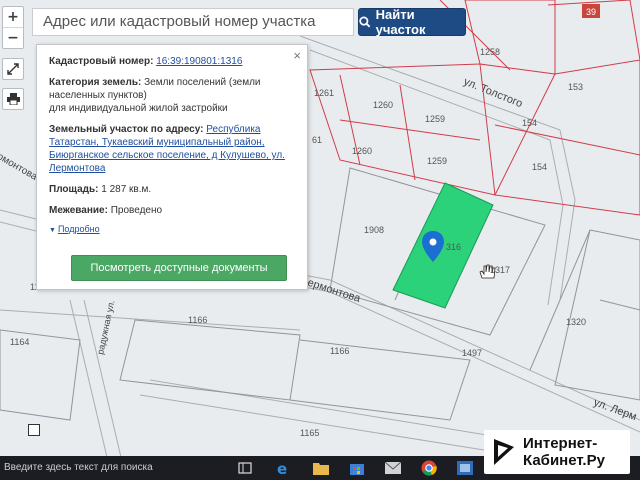 The image size is (640, 480). Describe the element at coordinates (564, 460) in the screenshot. I see `watermark-line2: Кабинет.Ру` at that location.